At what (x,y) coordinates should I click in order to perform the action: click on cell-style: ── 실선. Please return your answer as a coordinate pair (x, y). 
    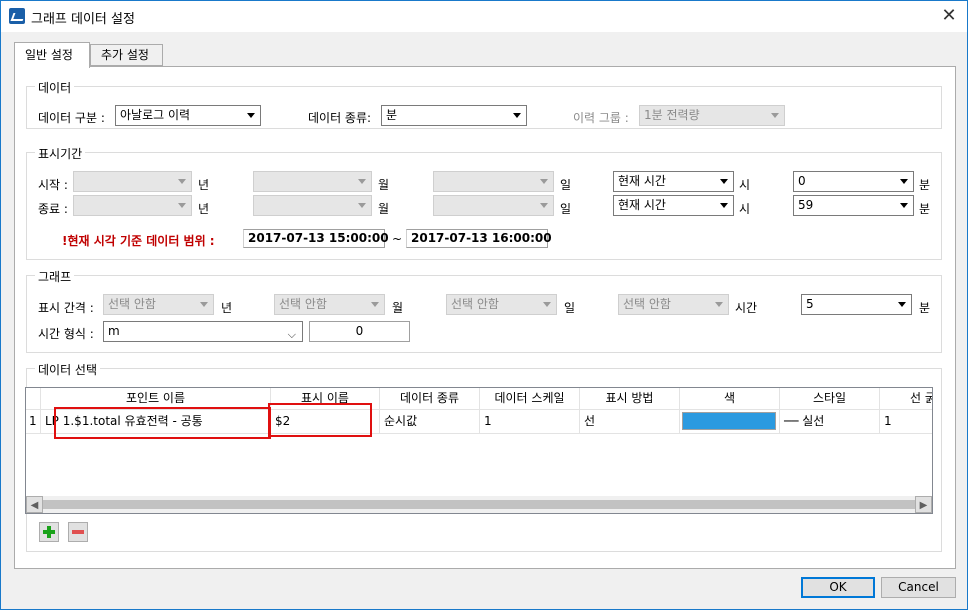
    Looking at the image, I should click on (830, 422).